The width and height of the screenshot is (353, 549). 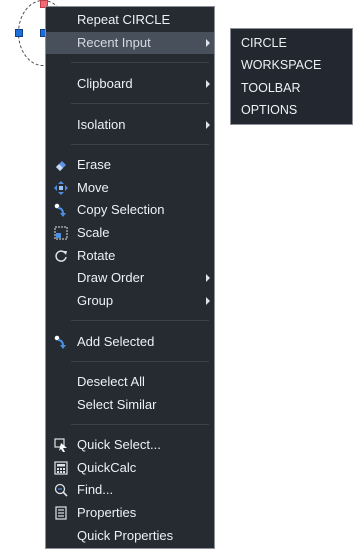 What do you see at coordinates (107, 512) in the screenshot?
I see `menu-item-label: Properties` at bounding box center [107, 512].